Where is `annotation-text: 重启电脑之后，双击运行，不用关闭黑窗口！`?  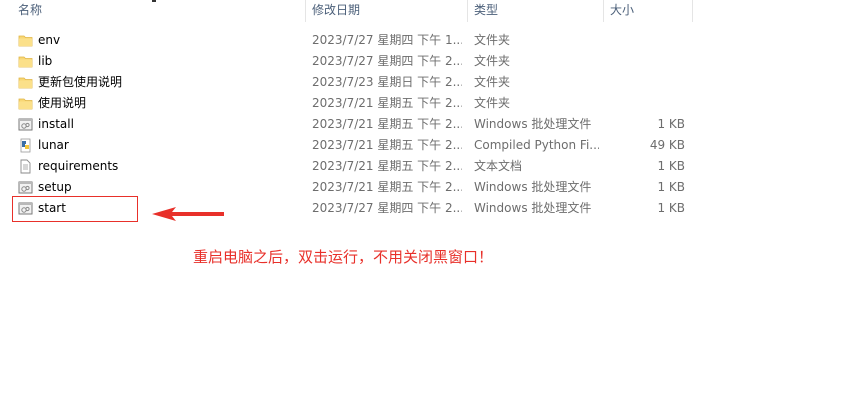 annotation-text: 重启电脑之后，双击运行，不用关闭黑窗口！ is located at coordinates (343, 257).